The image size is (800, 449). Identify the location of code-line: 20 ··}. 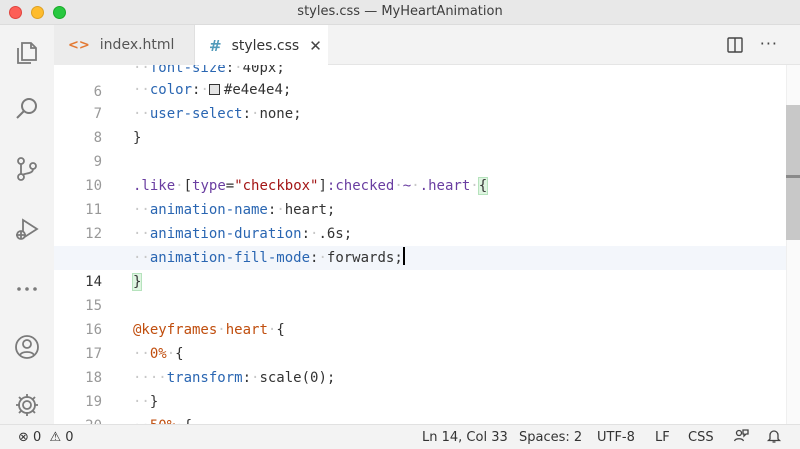
(427, 407).